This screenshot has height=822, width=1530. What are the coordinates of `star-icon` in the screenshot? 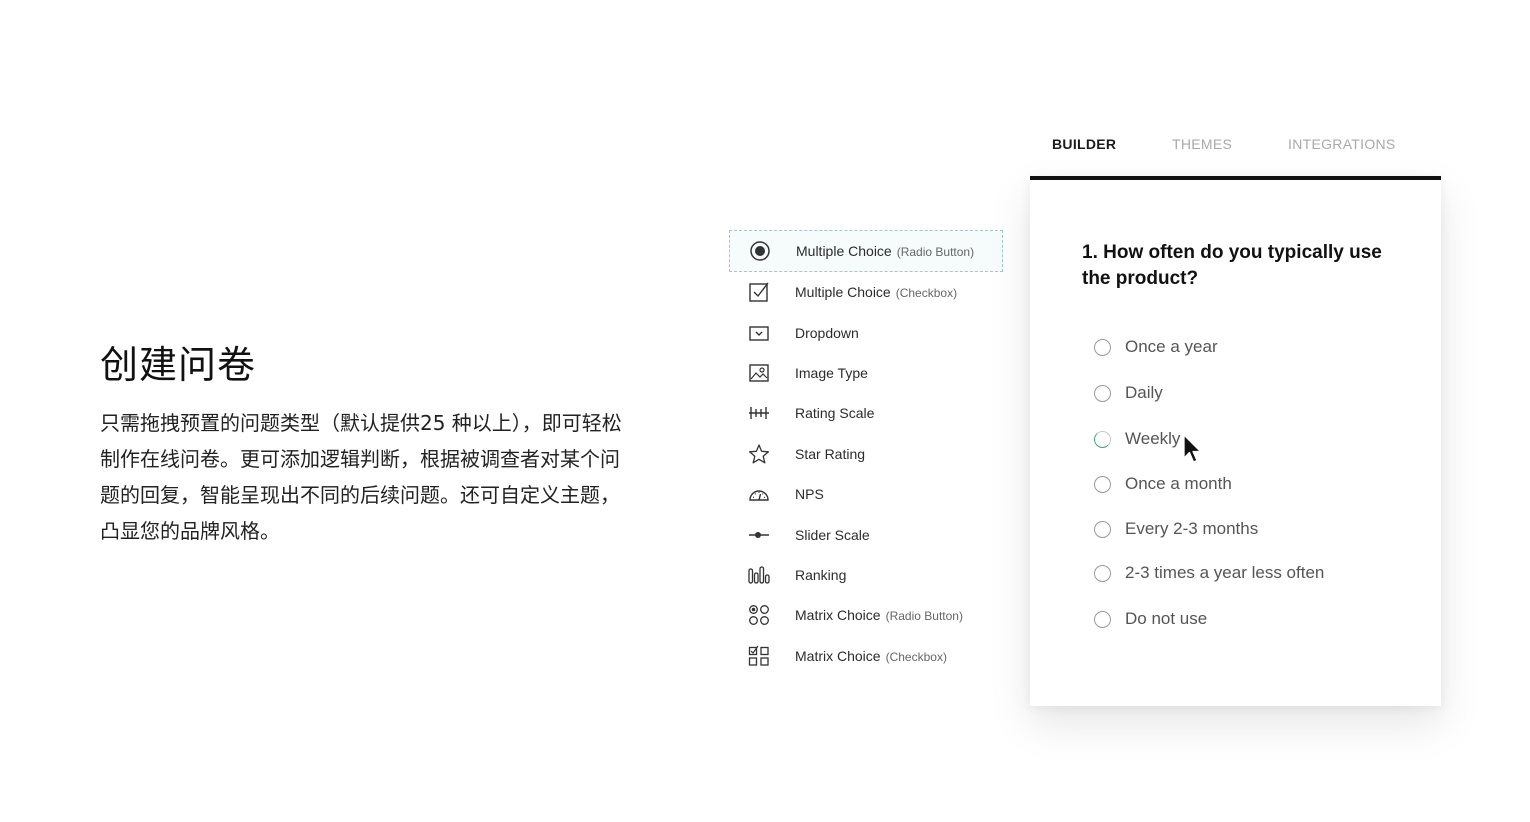 It's located at (759, 454).